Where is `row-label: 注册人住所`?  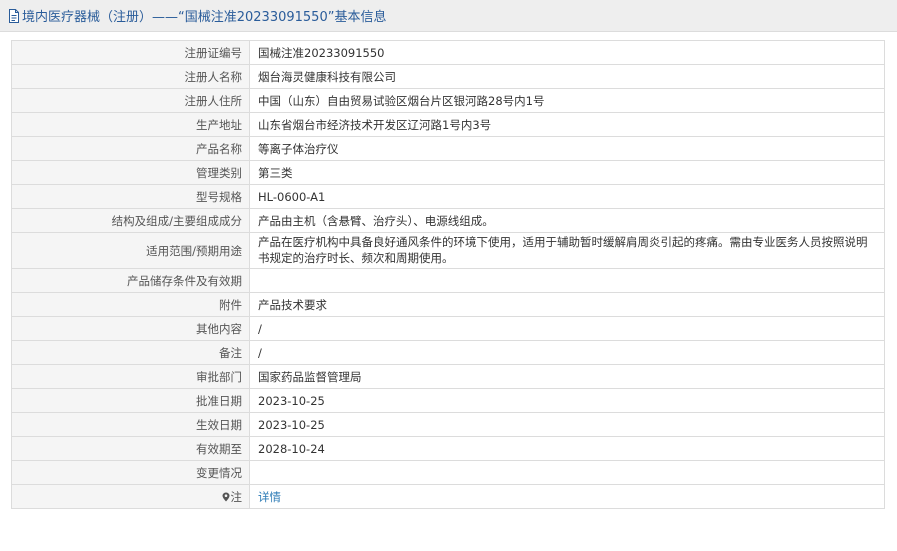 row-label: 注册人住所 is located at coordinates (130, 100).